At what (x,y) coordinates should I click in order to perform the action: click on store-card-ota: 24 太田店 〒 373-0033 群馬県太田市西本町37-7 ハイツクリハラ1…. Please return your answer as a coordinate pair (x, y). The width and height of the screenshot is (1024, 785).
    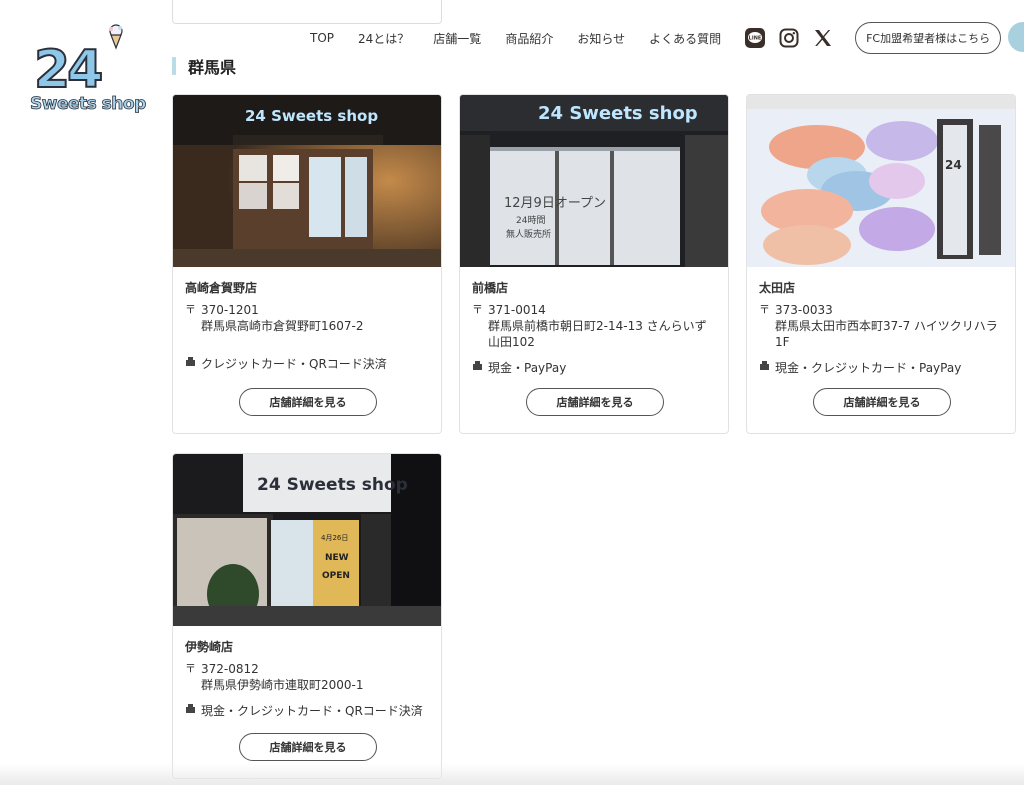
    Looking at the image, I should click on (881, 264).